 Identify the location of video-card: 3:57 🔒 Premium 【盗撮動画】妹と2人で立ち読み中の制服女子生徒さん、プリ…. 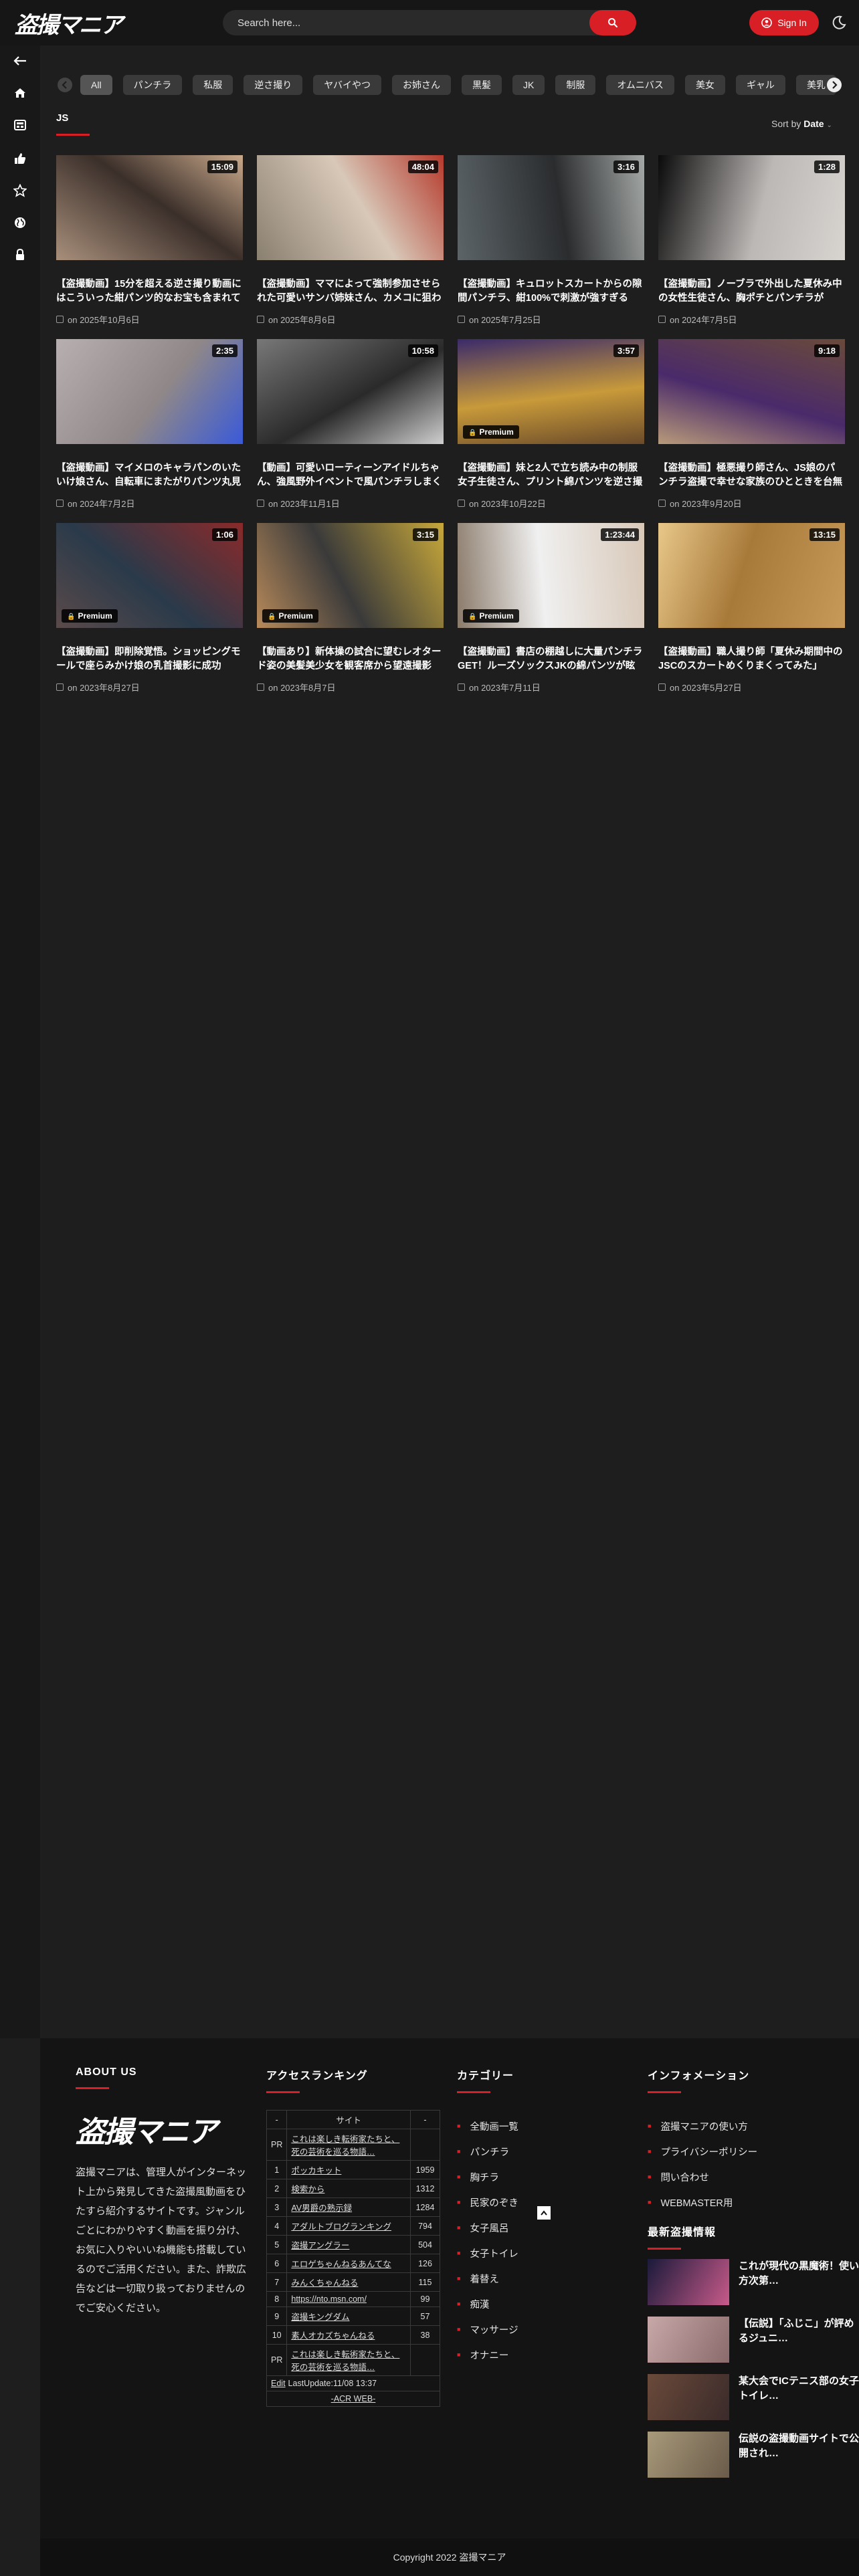
(551, 424).